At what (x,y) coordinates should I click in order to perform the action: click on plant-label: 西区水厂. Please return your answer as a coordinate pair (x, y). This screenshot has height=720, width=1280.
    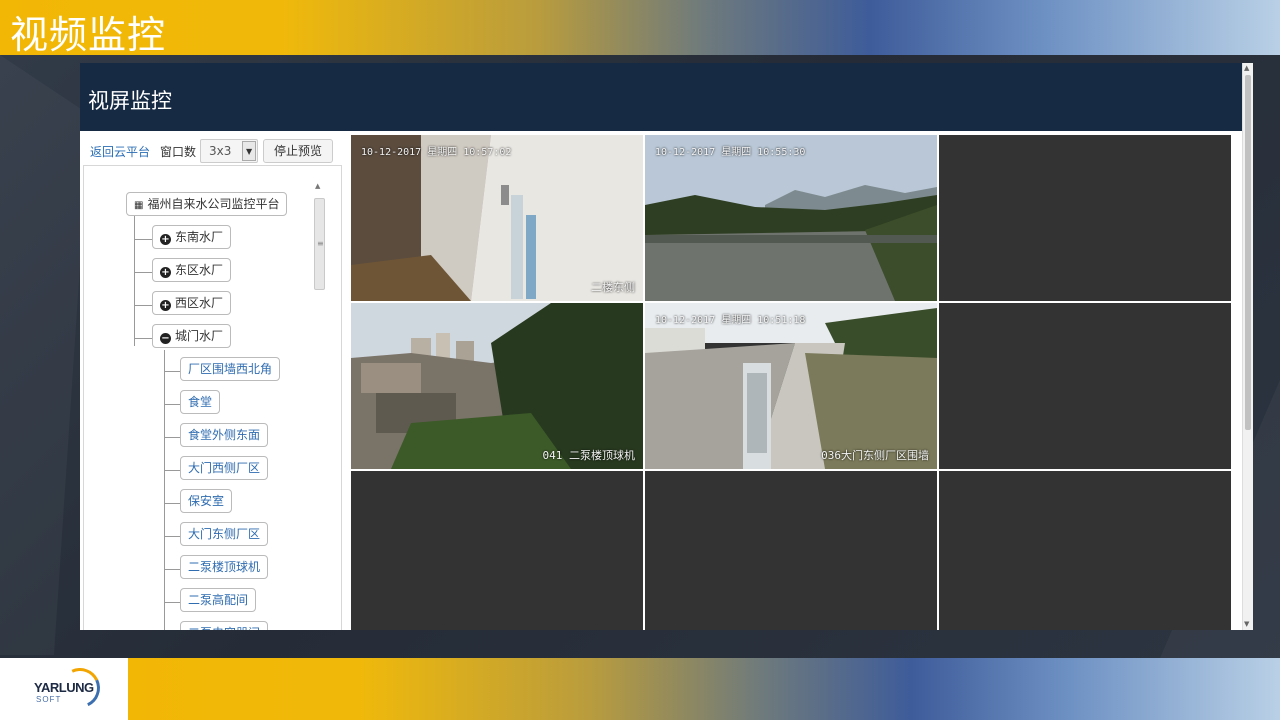
    Looking at the image, I should click on (199, 303).